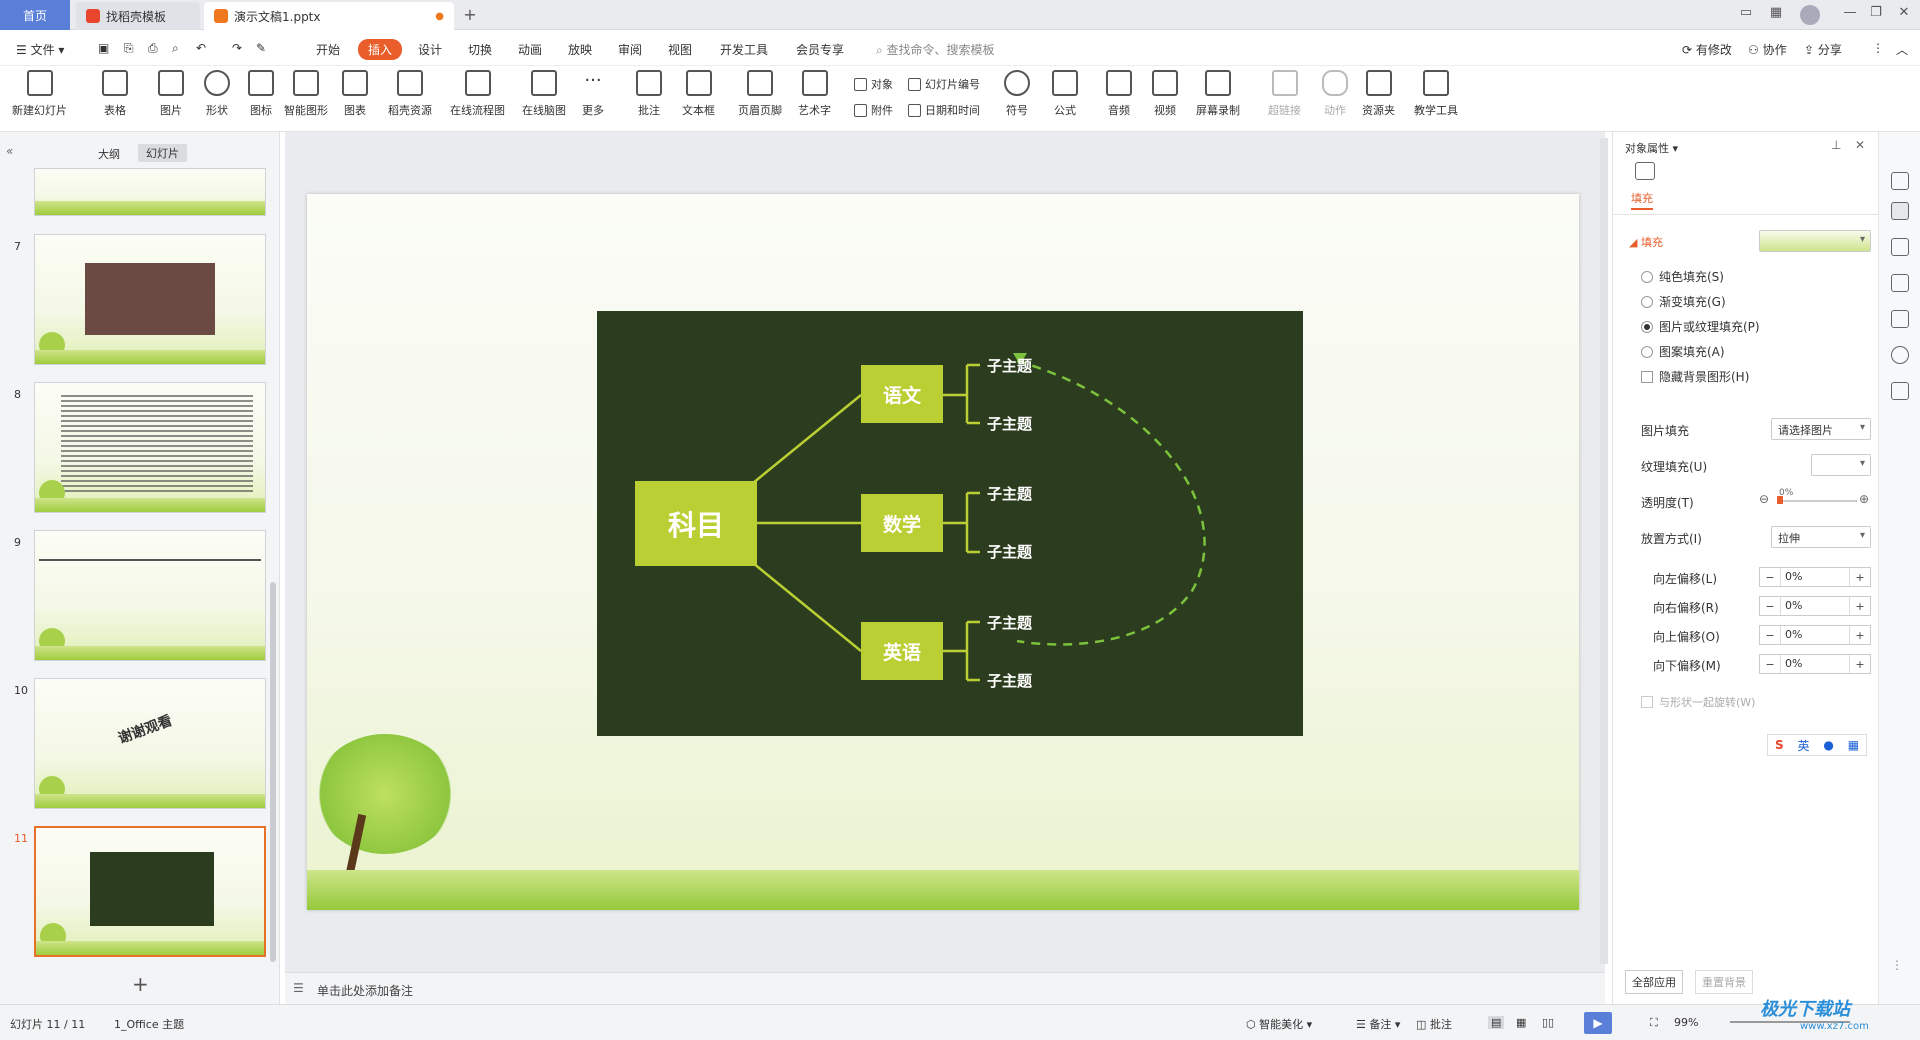  What do you see at coordinates (1698, 702) in the screenshot?
I see `rotate-with-shape-checkbox: 与形状一起旋转(W)` at bounding box center [1698, 702].